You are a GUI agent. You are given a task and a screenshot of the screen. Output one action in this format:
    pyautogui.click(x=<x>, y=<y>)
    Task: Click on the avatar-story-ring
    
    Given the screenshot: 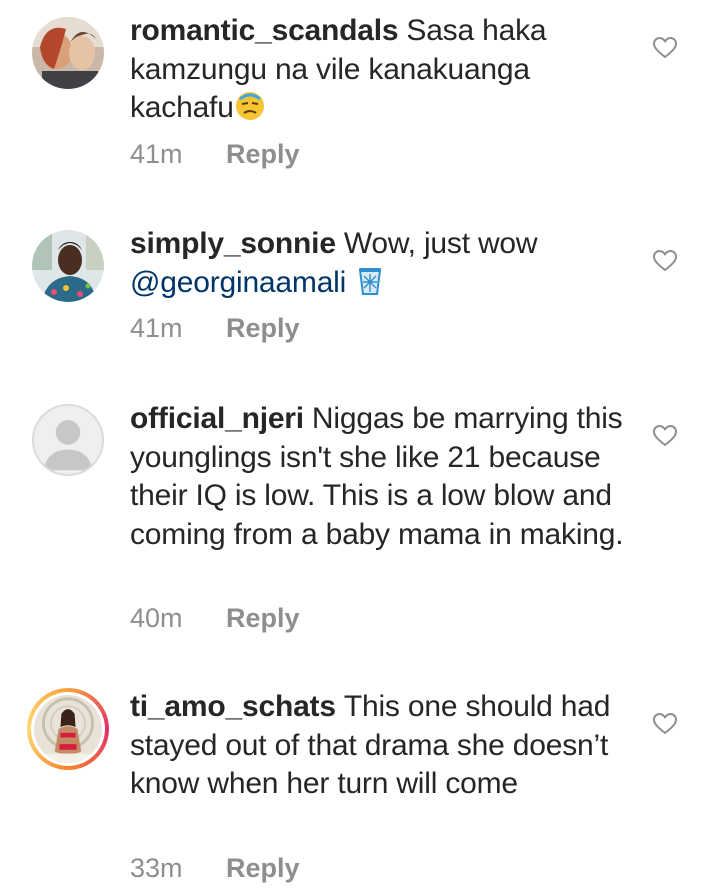 What is the action you would take?
    pyautogui.click(x=68, y=729)
    